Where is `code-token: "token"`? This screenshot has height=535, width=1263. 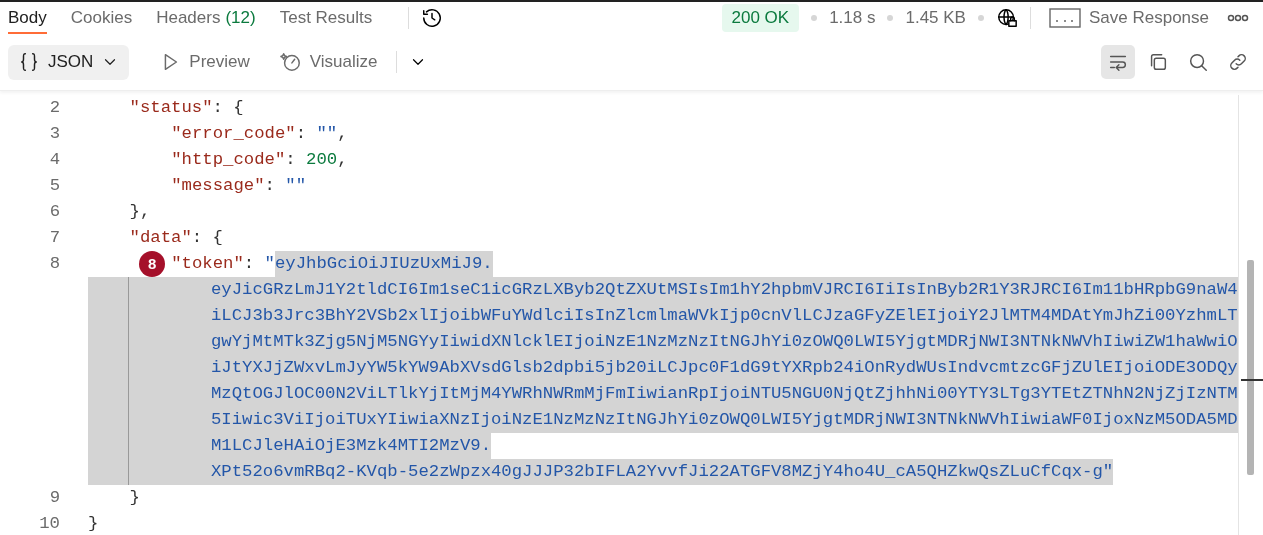
code-token: "token" is located at coordinates (207, 264).